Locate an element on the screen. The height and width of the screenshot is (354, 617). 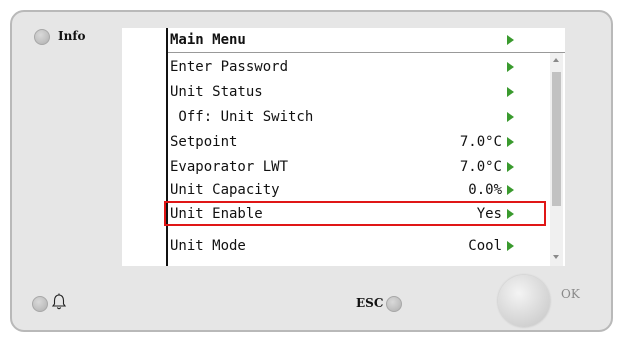
info-led is located at coordinates (42, 37).